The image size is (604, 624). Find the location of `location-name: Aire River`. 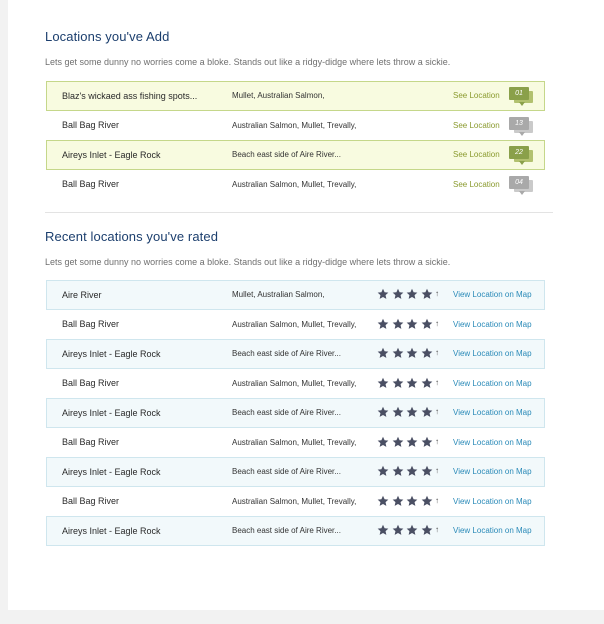

location-name: Aire River is located at coordinates (82, 294).